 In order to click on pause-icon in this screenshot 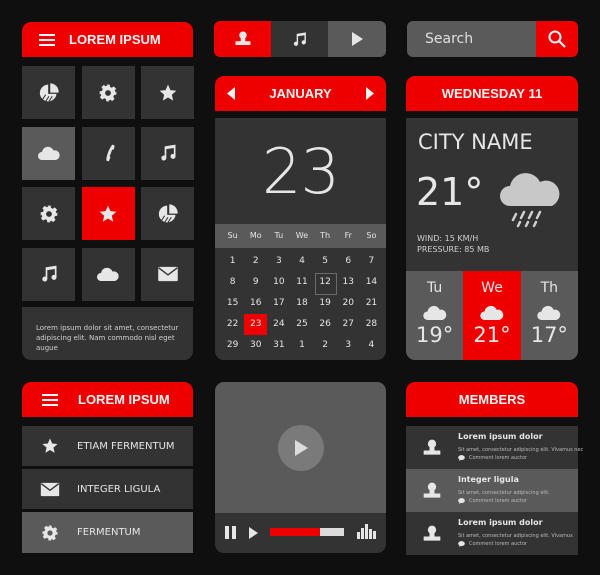, I will do `click(231, 532)`.